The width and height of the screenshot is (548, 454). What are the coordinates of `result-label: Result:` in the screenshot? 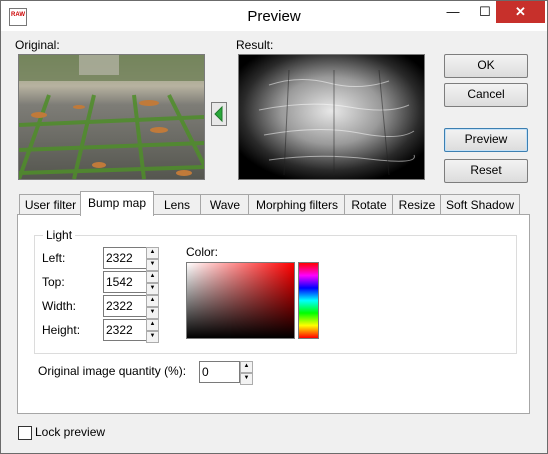 It's located at (255, 45).